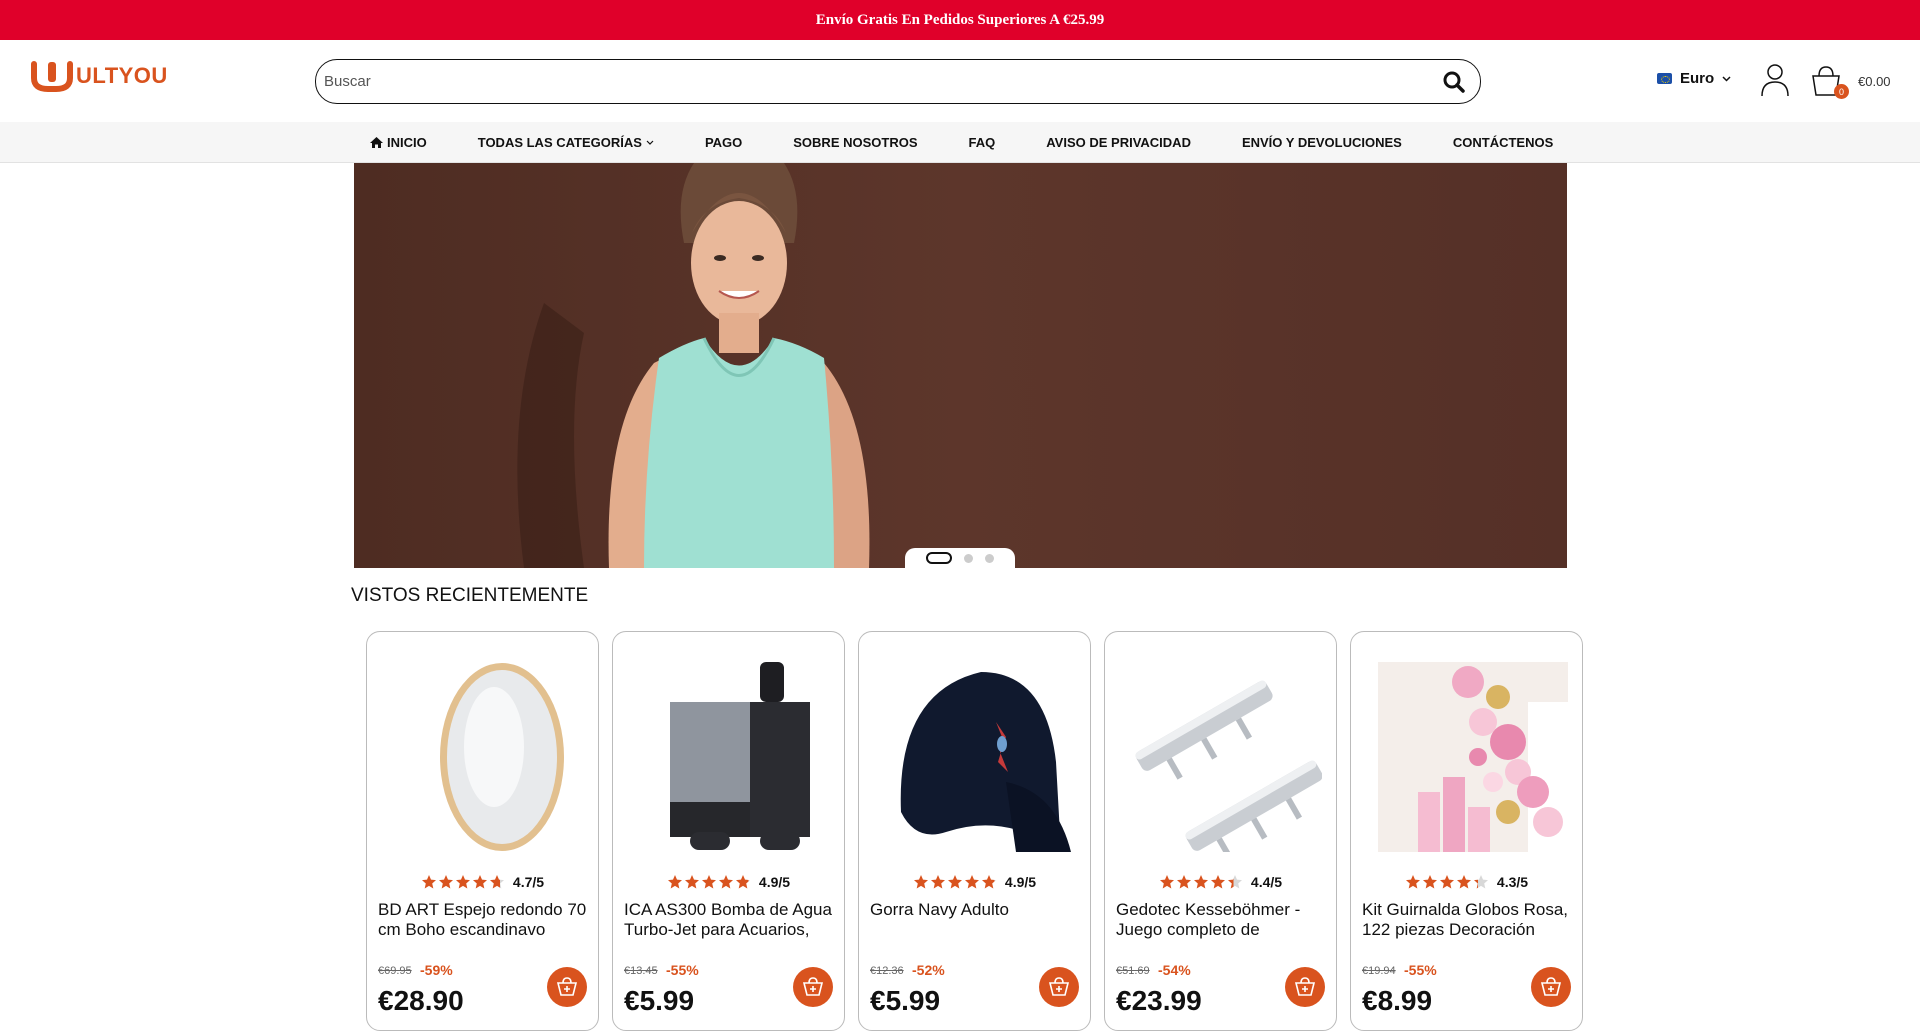  Describe the element at coordinates (395, 971) in the screenshot. I see `product-old-price: €69.95` at that location.